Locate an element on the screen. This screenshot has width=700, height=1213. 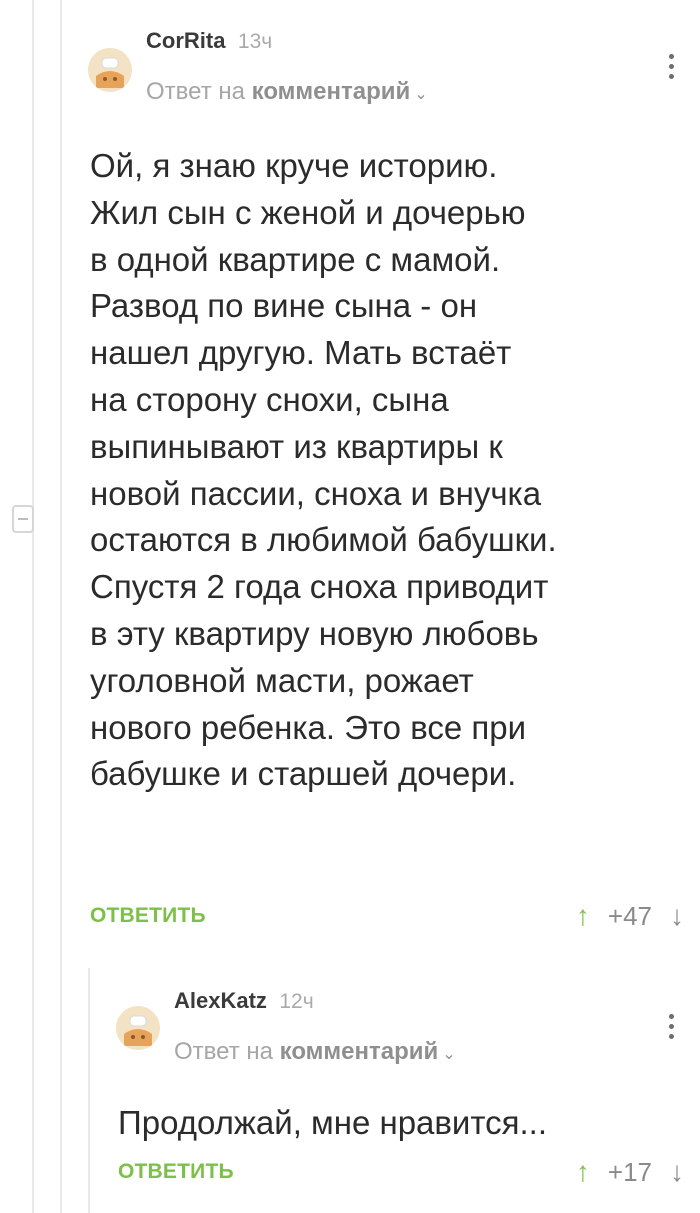
vote-controls: ↑ +17 ↓ is located at coordinates (630, 1172).